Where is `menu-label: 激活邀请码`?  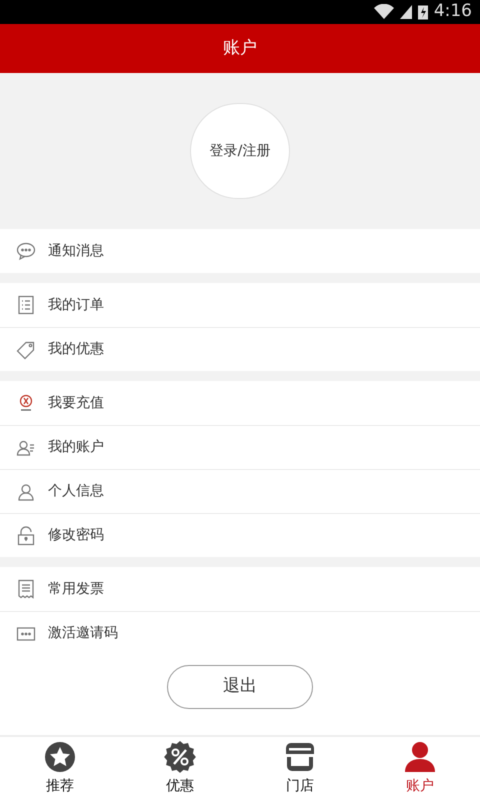 menu-label: 激活邀请码 is located at coordinates (83, 633).